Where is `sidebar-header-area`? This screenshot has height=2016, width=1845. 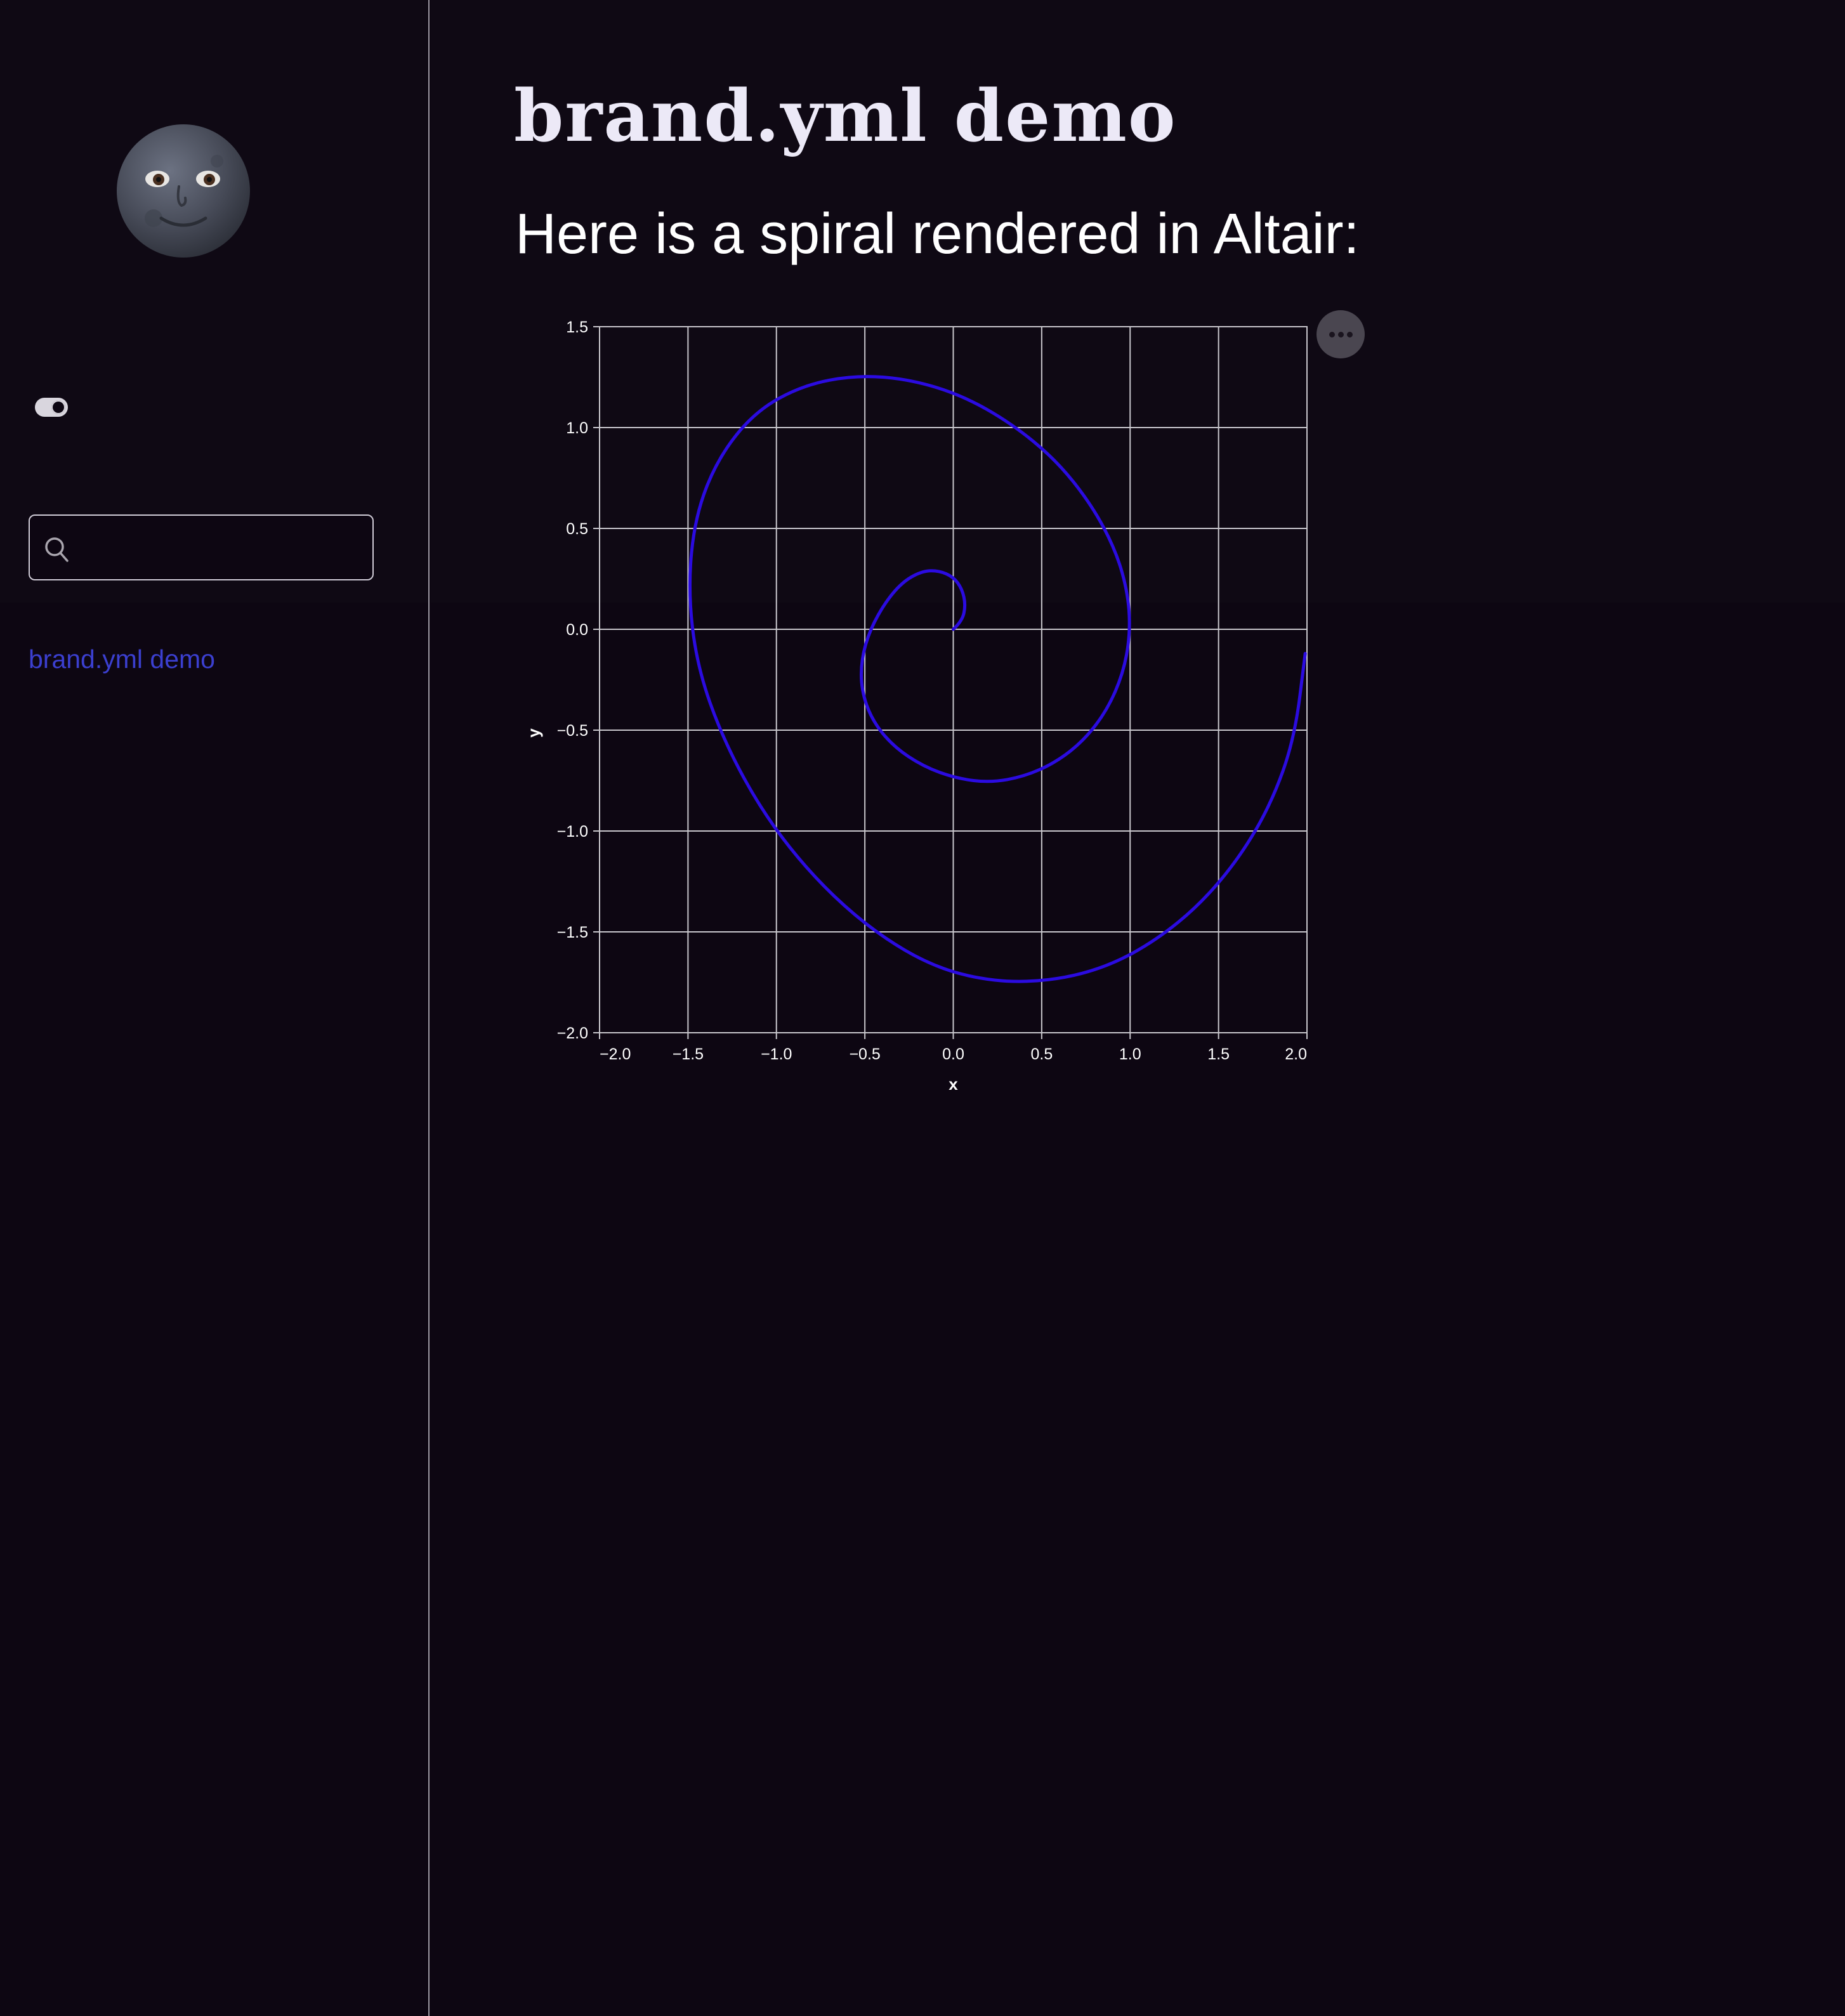
sidebar-header-area is located at coordinates (214, 301).